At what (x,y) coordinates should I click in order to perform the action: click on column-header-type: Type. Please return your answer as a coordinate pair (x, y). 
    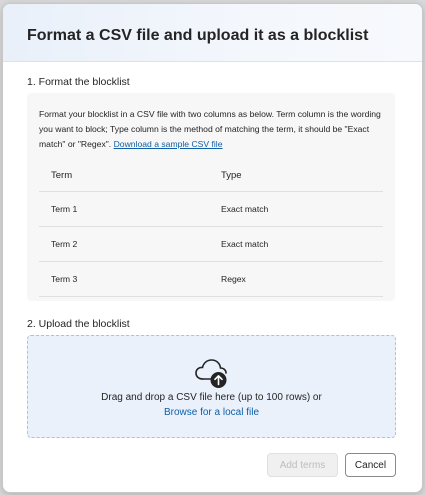
    Looking at the image, I should click on (231, 175).